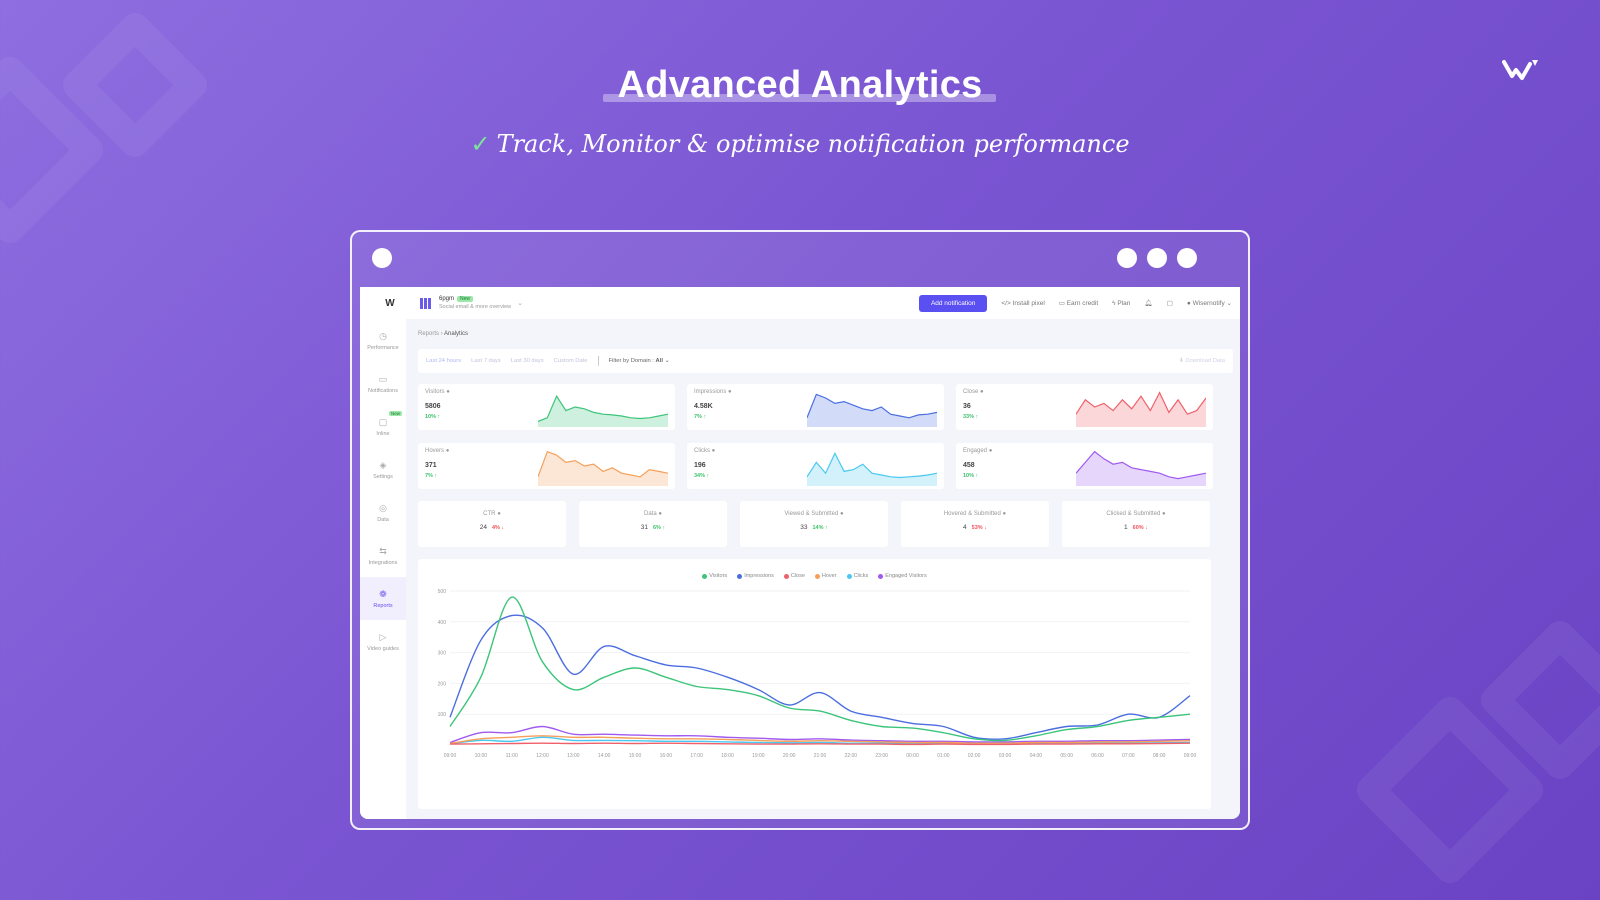 The image size is (1600, 900). What do you see at coordinates (520, 303) in the screenshot?
I see `chevron-down-icon: ⌄` at bounding box center [520, 303].